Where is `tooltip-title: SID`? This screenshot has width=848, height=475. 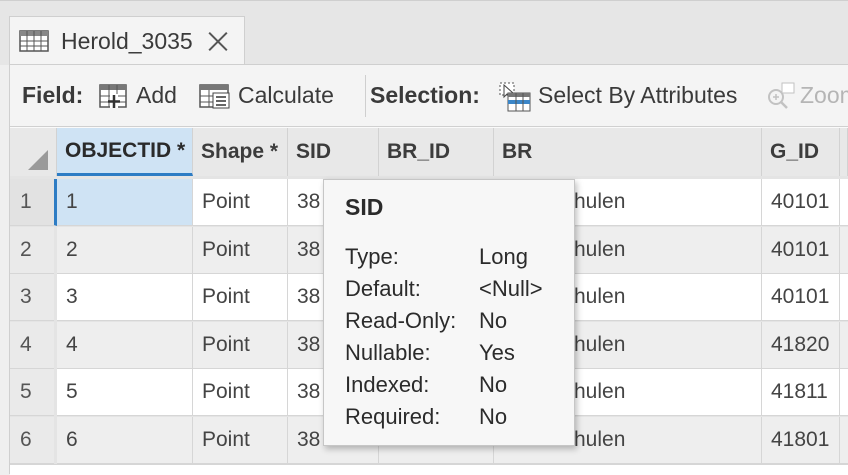 tooltip-title: SID is located at coordinates (364, 207).